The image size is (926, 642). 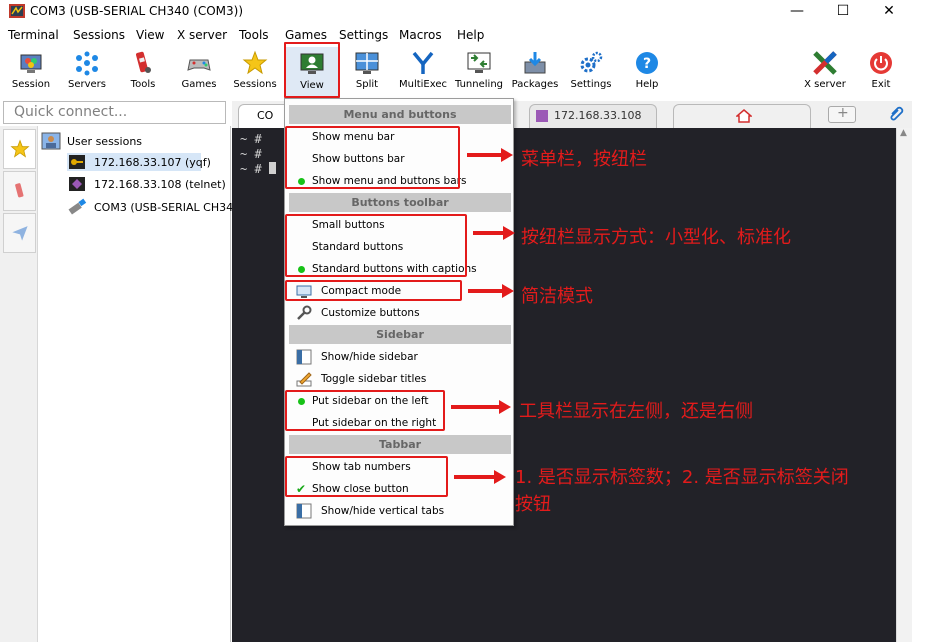 What do you see at coordinates (797, 12) in the screenshot?
I see `minimize-button: —` at bounding box center [797, 12].